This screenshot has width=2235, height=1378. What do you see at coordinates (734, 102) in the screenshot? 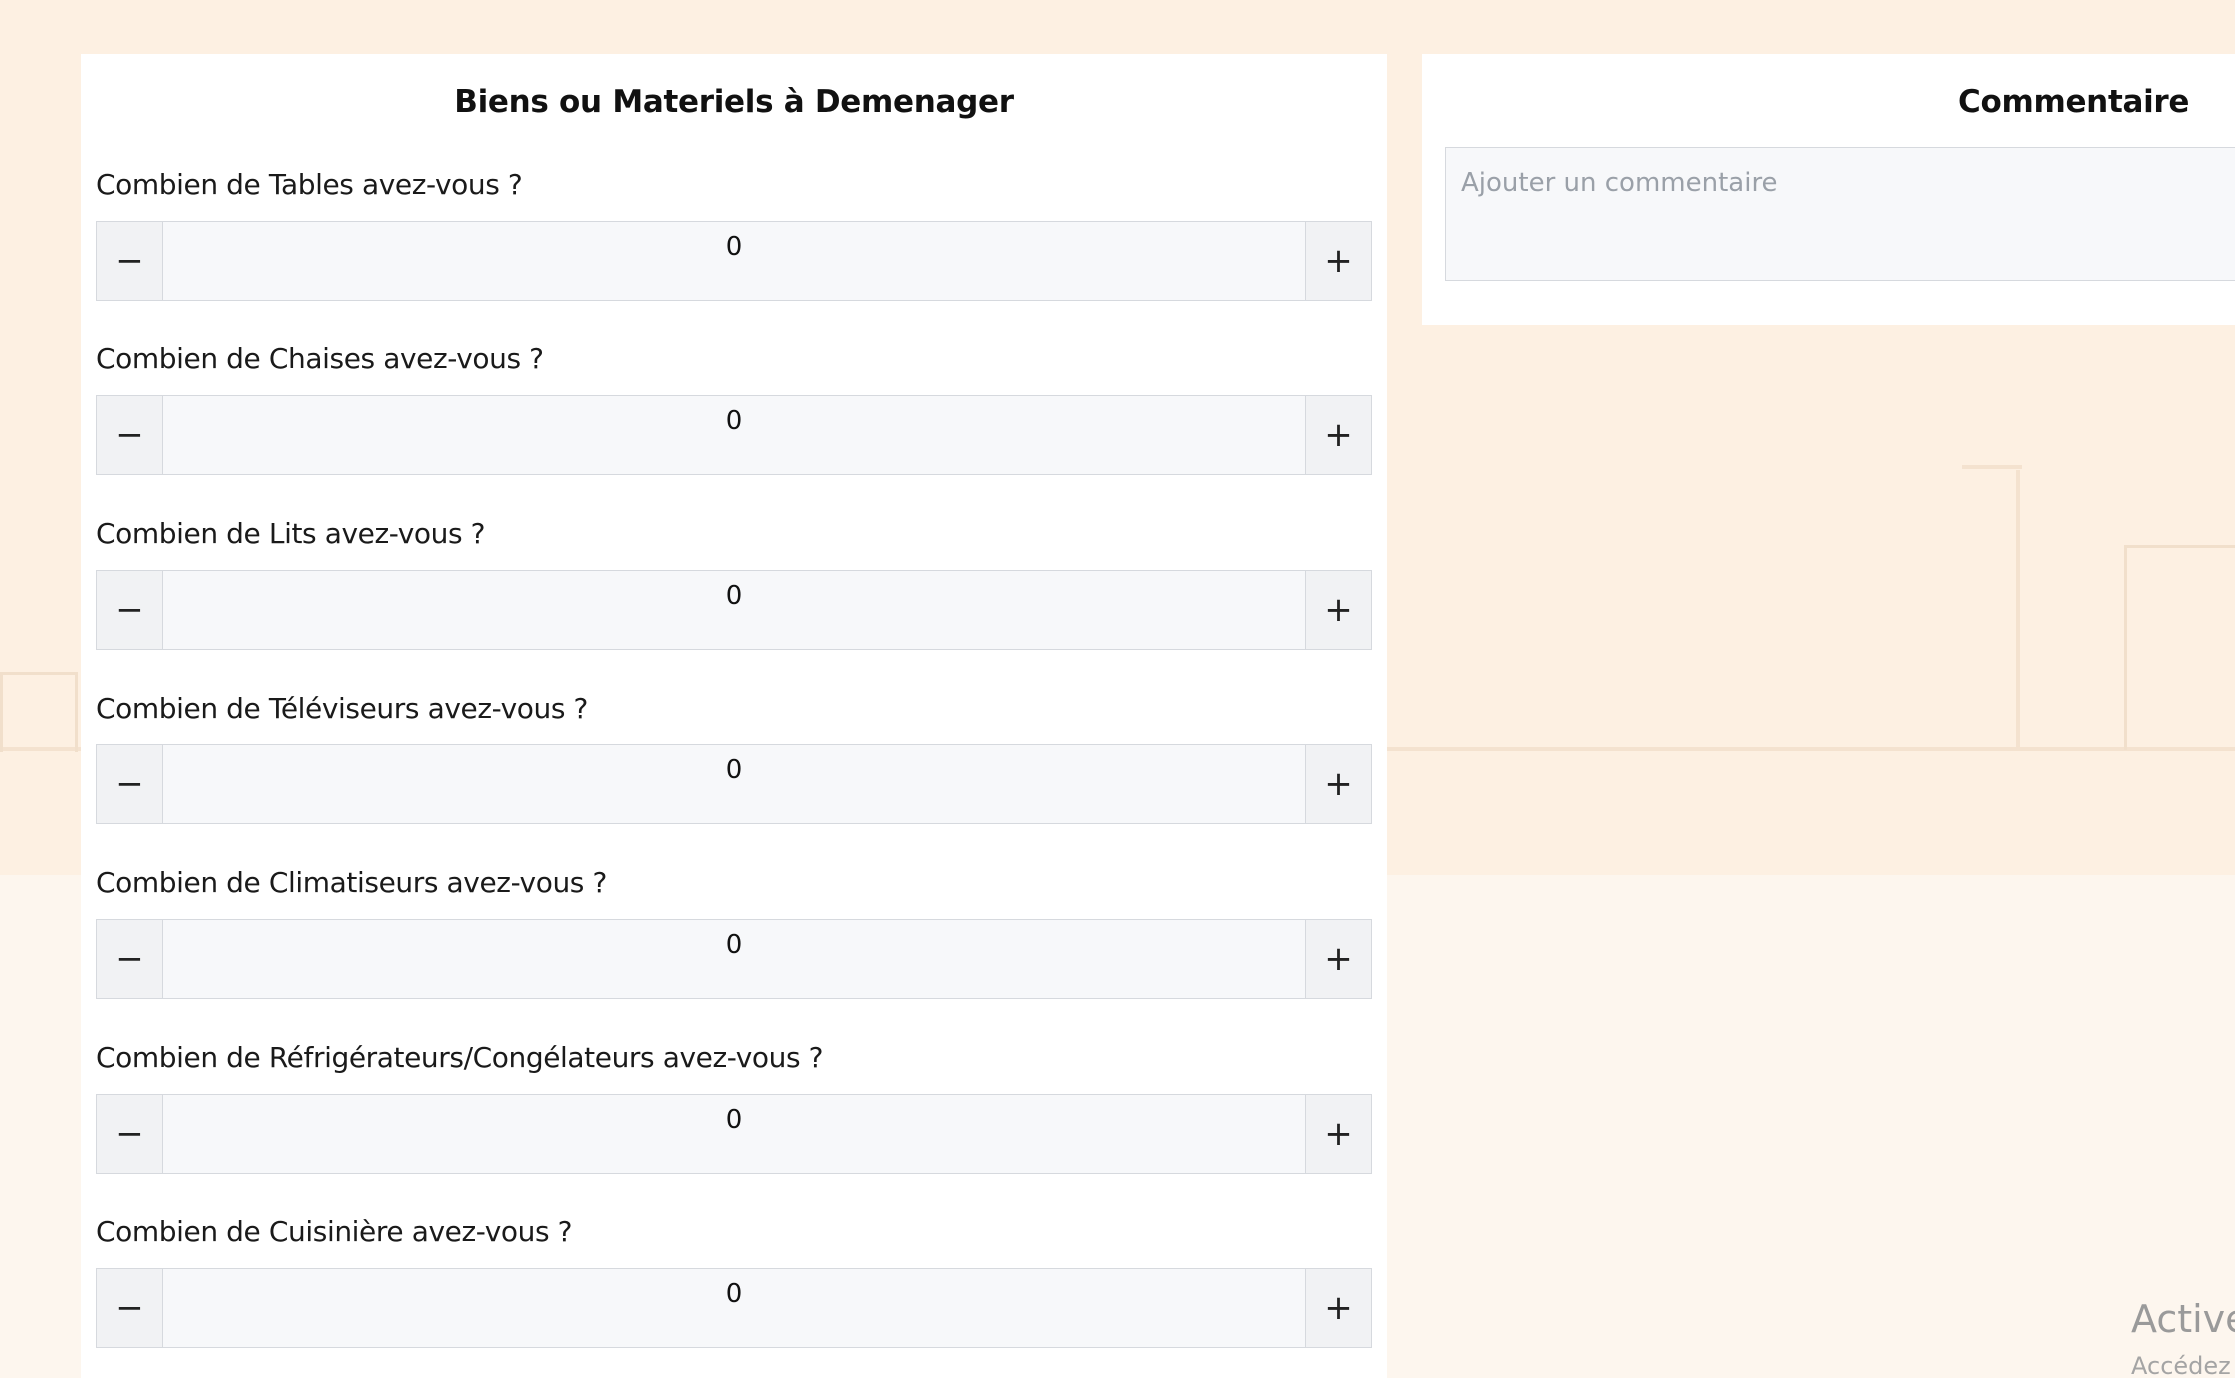
I see `panel-title: Biens ou Materiels à Demenager` at bounding box center [734, 102].